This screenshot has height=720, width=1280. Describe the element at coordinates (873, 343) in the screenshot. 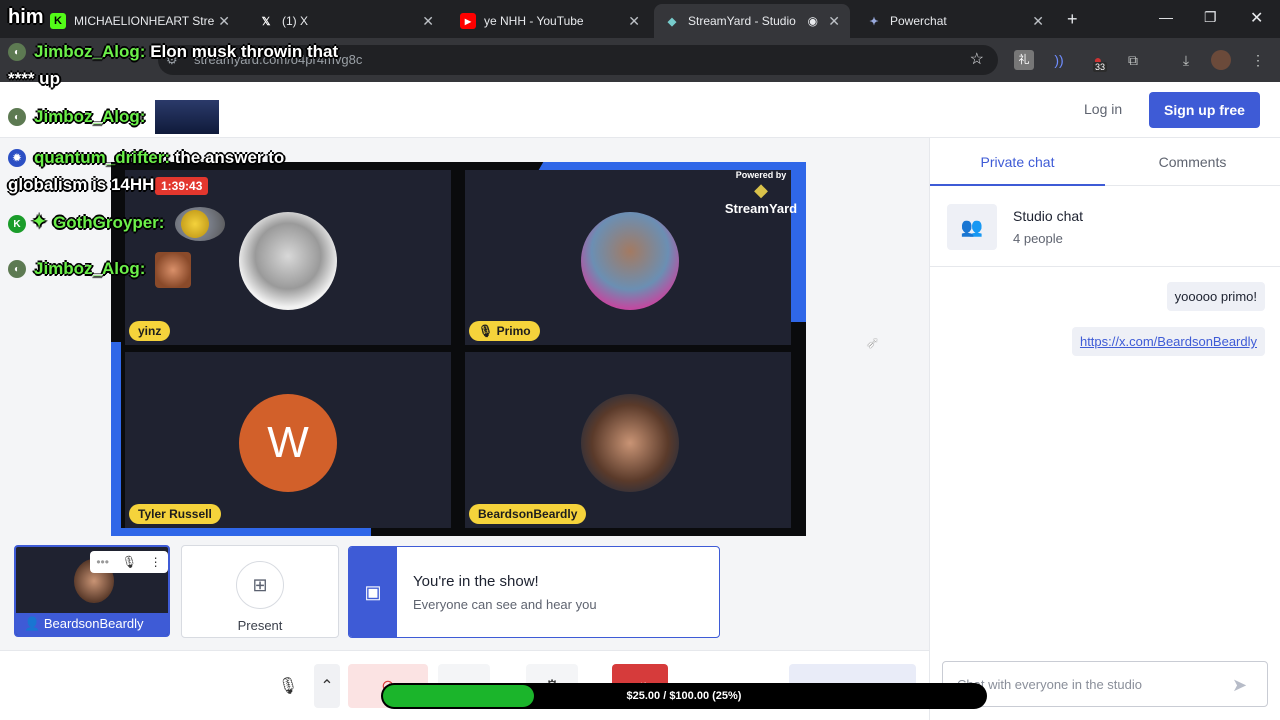

I see `mouse-cursor-icon: ➶` at that location.